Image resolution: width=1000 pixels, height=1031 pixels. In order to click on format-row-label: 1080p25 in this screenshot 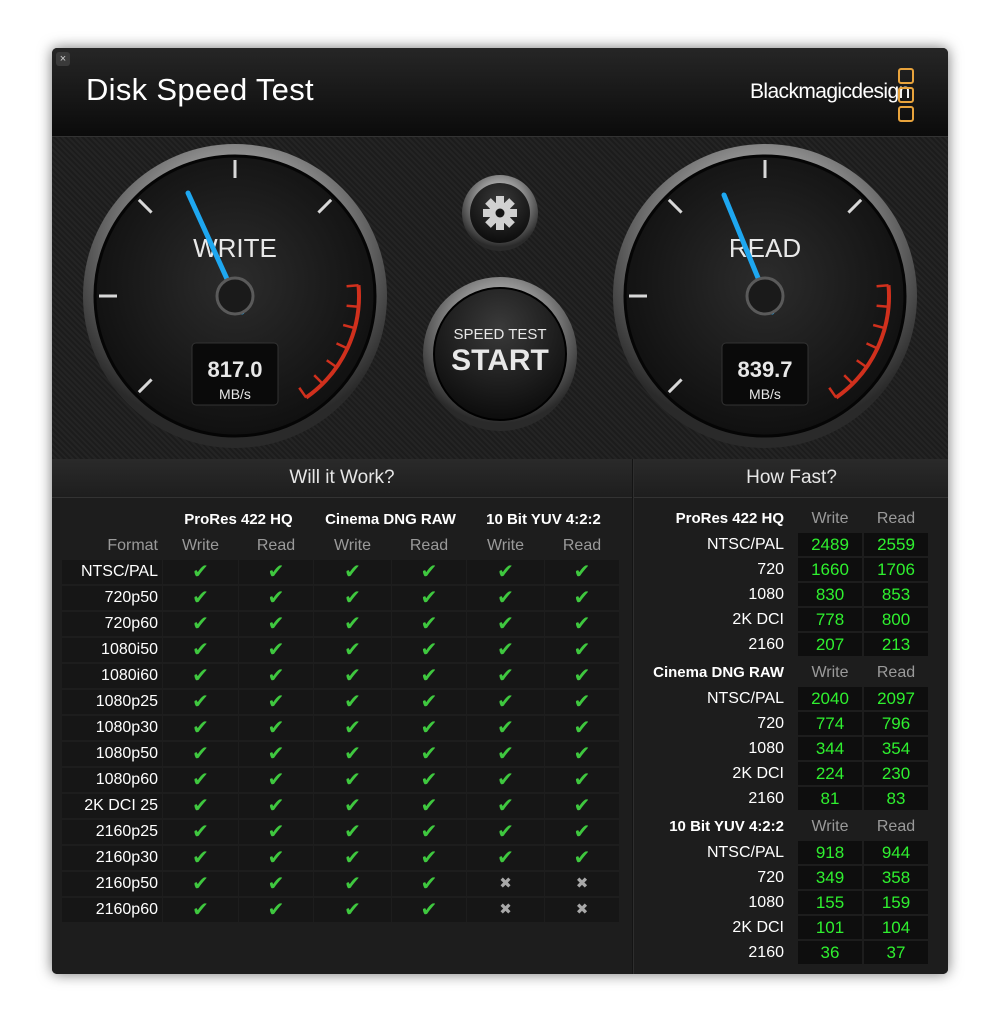, I will do `click(112, 702)`.